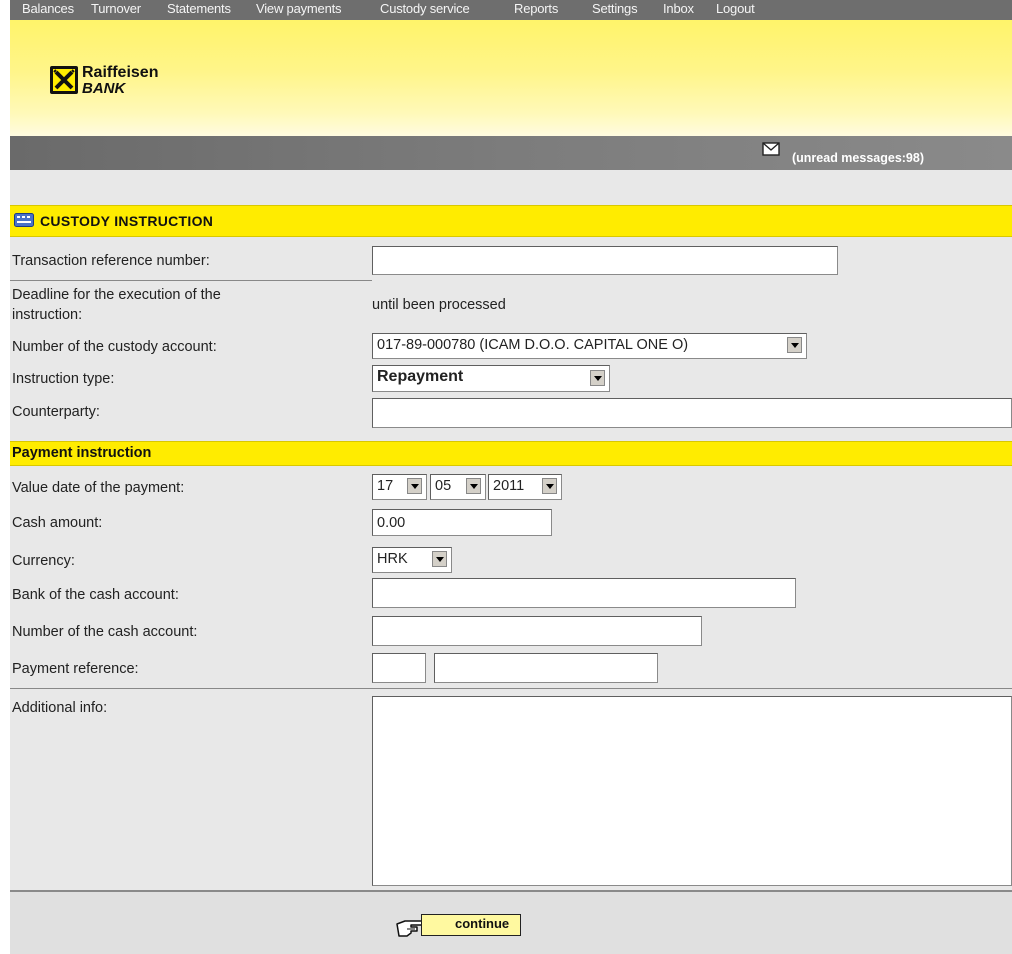 The image size is (1012, 954). I want to click on envelope-icon, so click(771, 149).